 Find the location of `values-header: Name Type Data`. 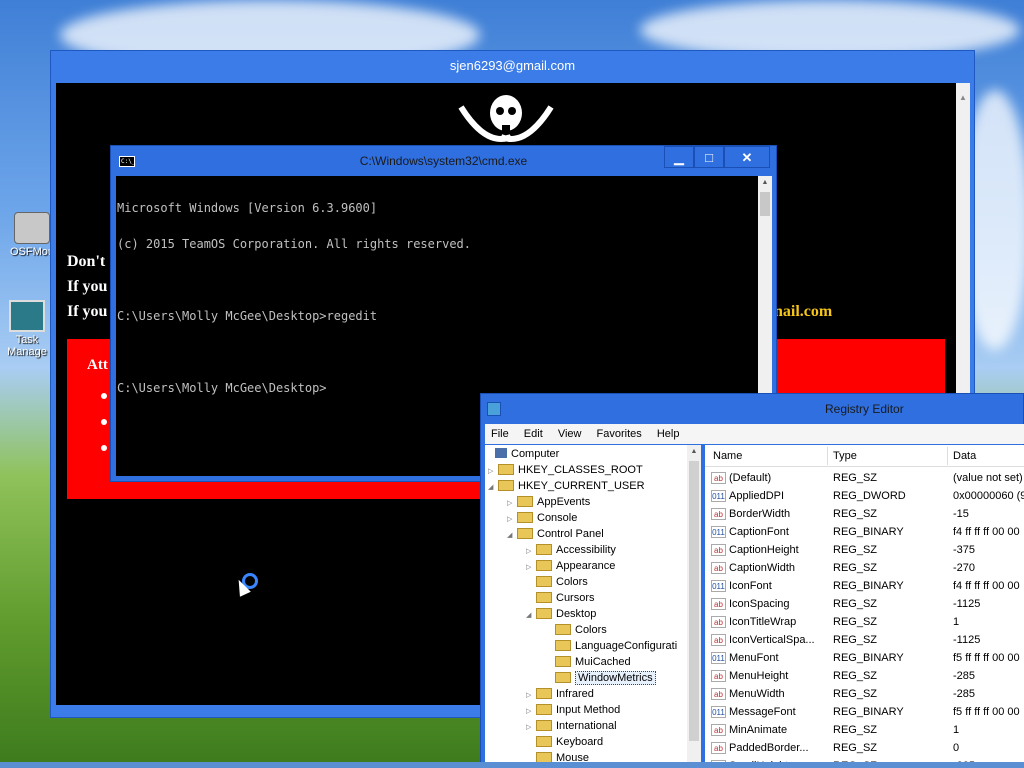

values-header: Name Type Data is located at coordinates (864, 456).